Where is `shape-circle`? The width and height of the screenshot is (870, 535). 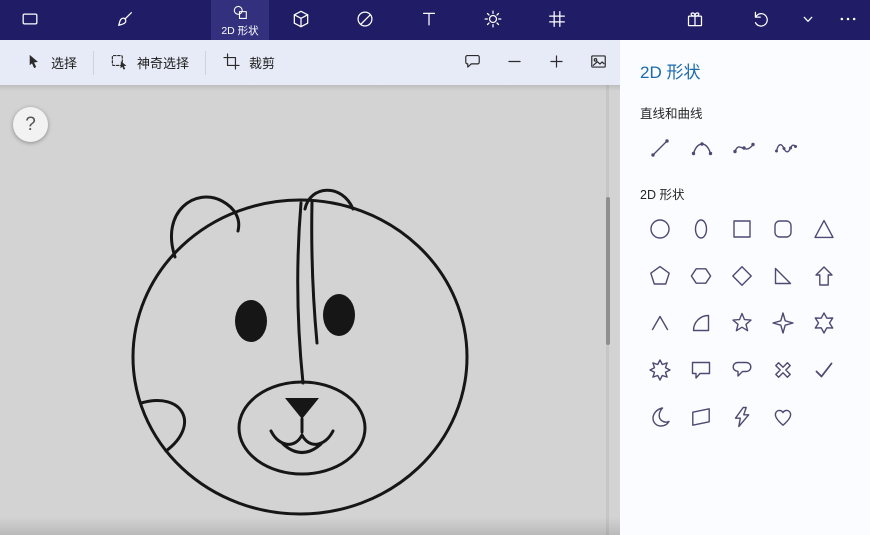 shape-circle is located at coordinates (660, 230).